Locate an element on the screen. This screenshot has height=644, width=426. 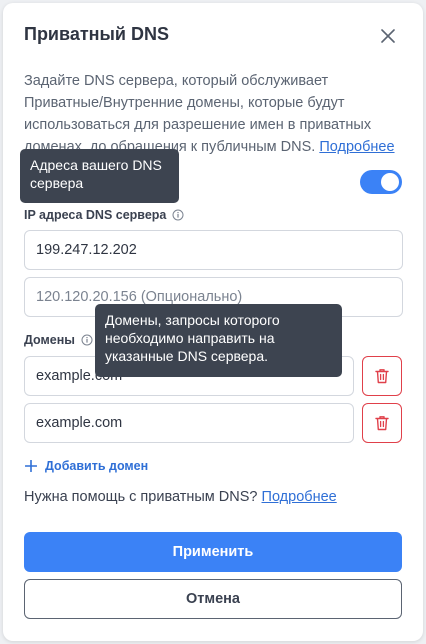
close-button is located at coordinates (388, 36).